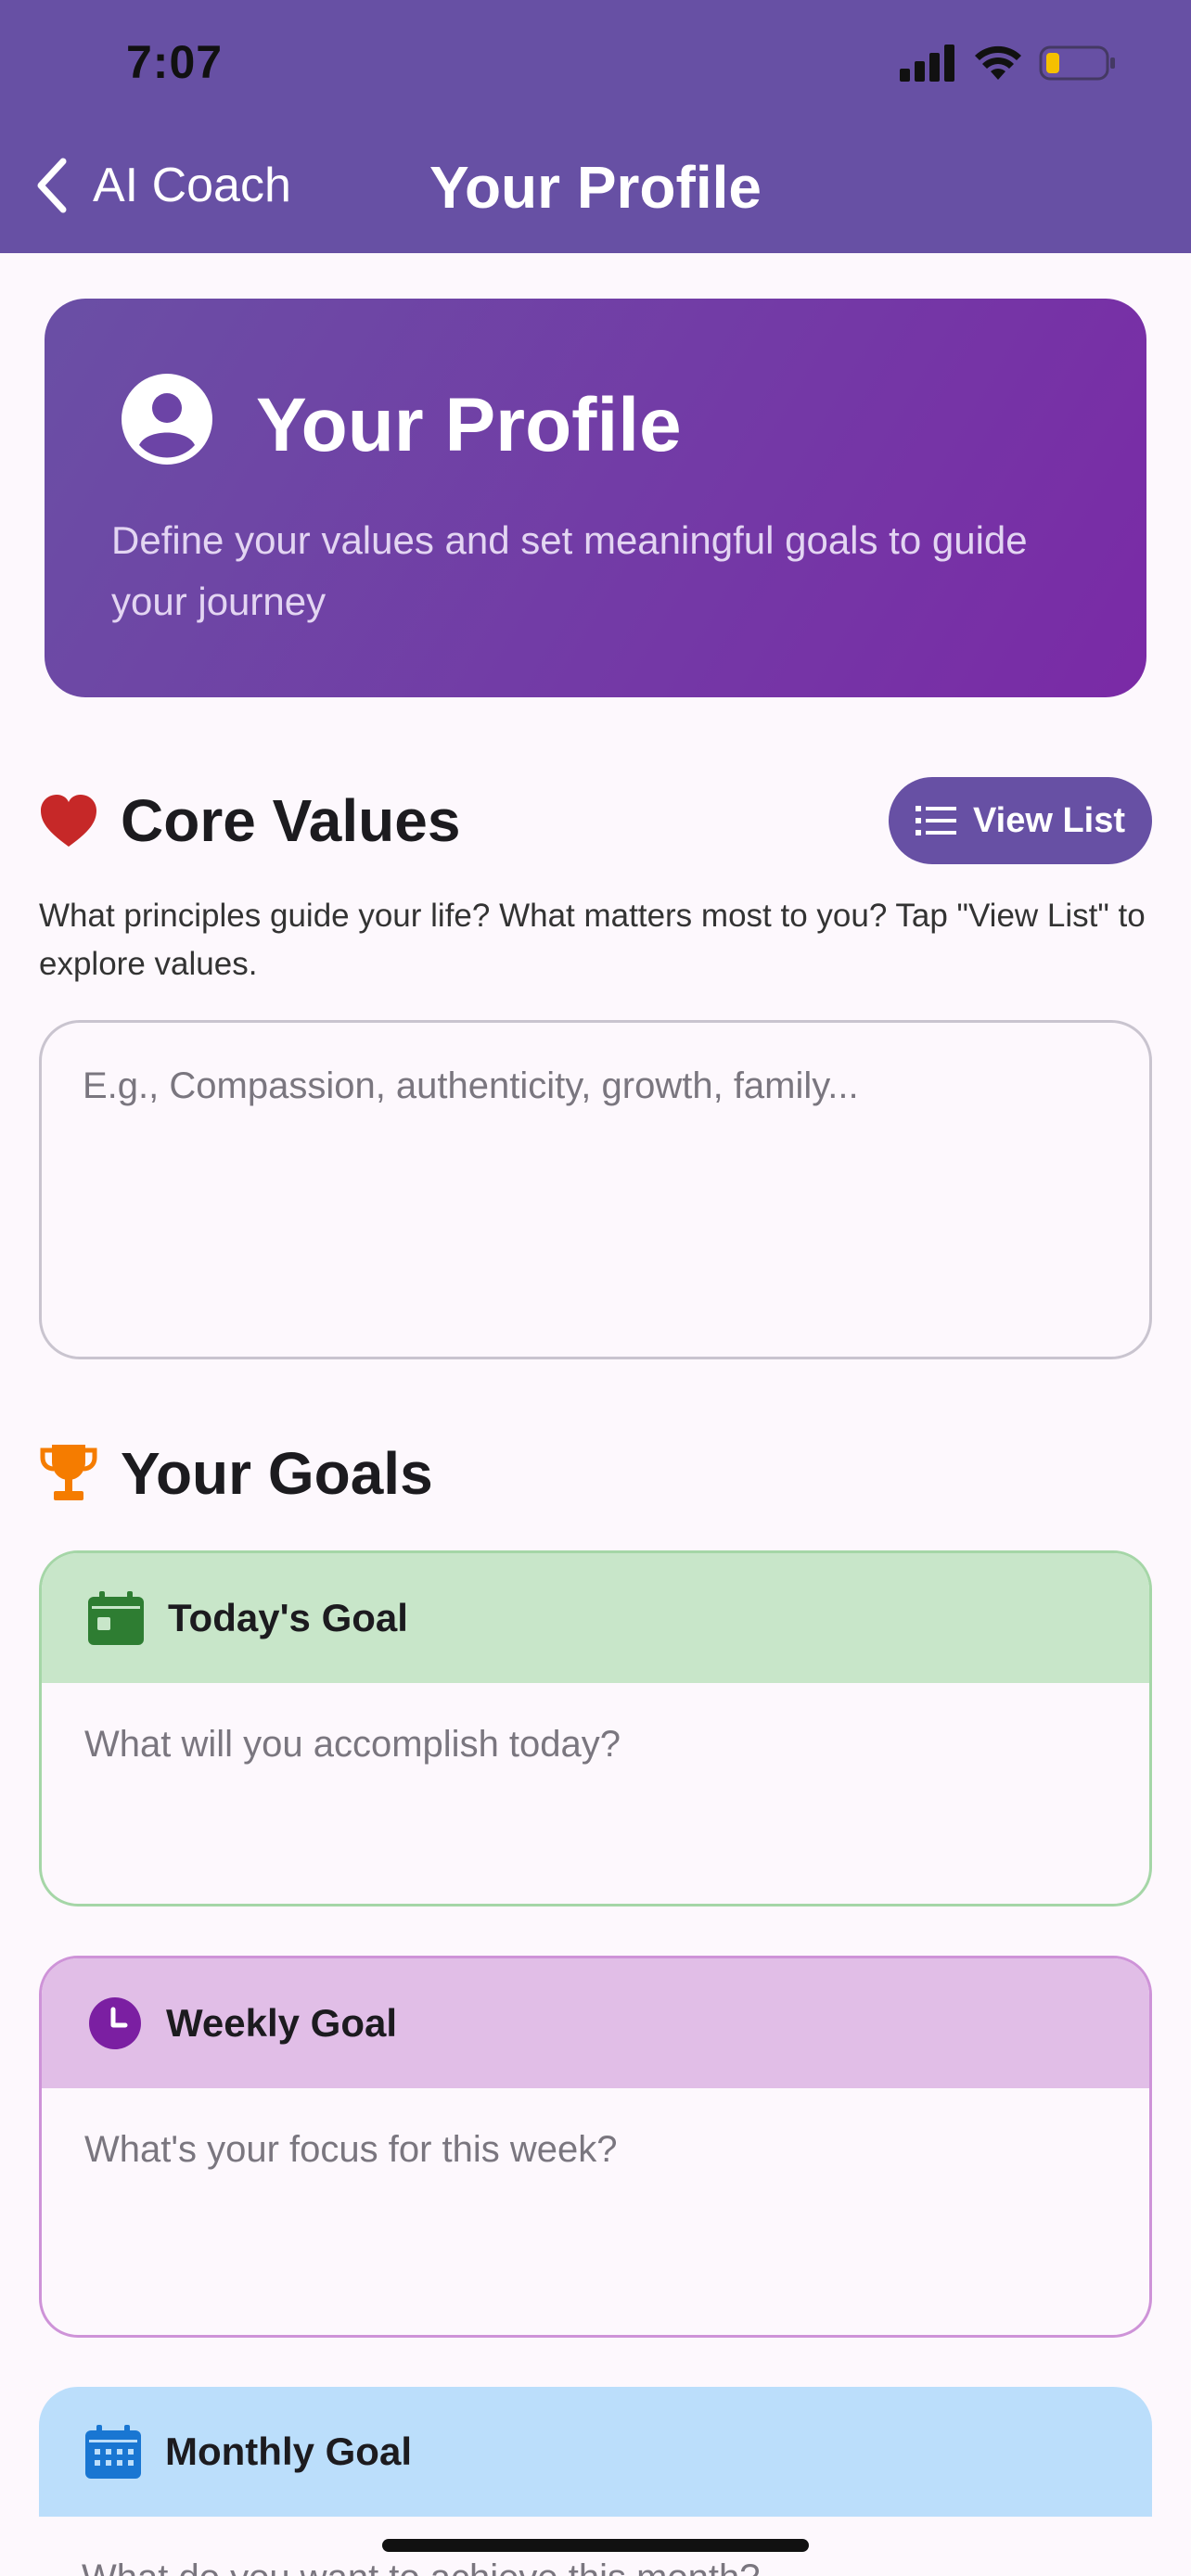  Describe the element at coordinates (421, 2567) in the screenshot. I see `monthly-goal-placeholder: What do you want to achieve this month?` at that location.